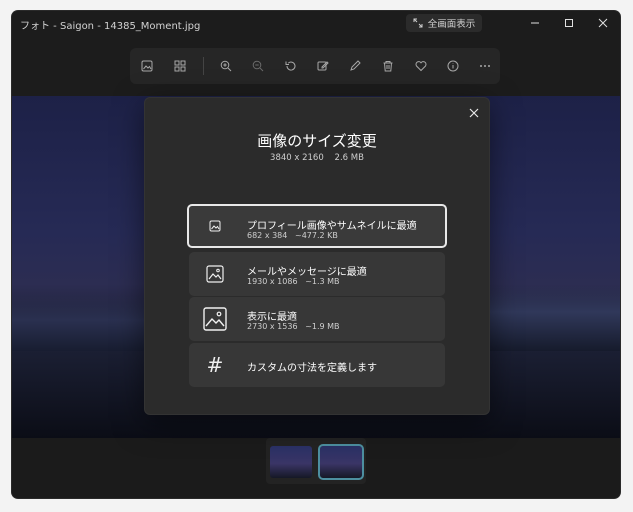 The image size is (633, 512). I want to click on medium-image-icon-shape, so click(215, 274).